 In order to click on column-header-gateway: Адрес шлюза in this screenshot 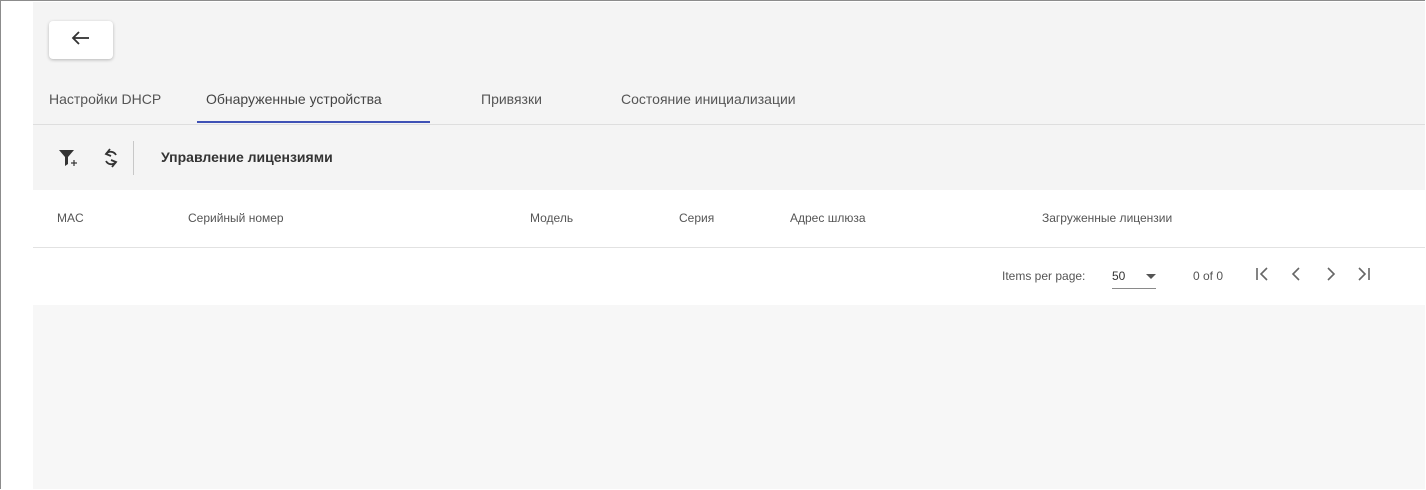, I will do `click(828, 218)`.